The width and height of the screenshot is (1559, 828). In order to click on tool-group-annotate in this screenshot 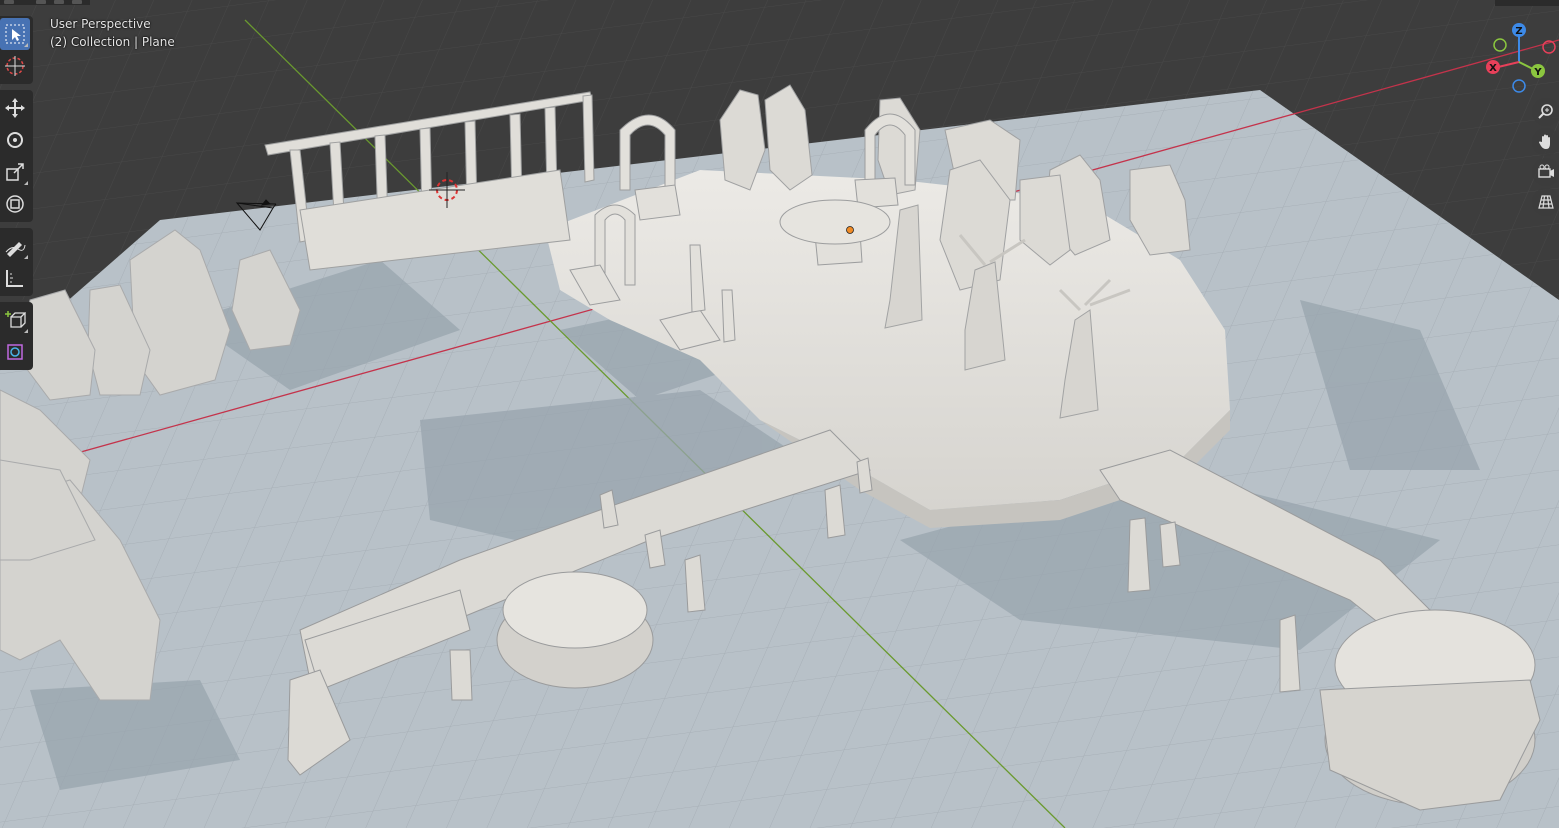, I will do `click(16, 262)`.